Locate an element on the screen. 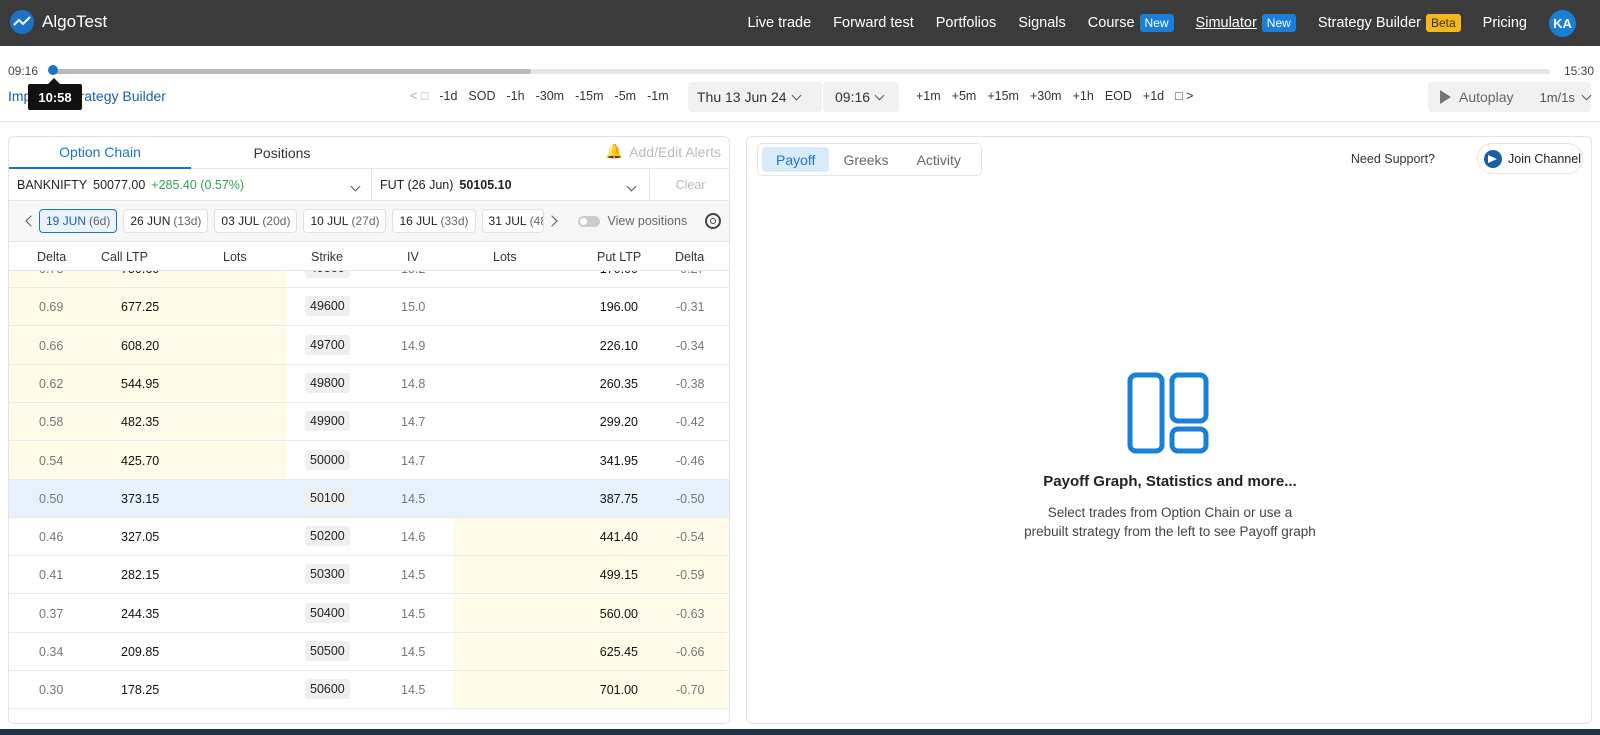 Image resolution: width=1600 pixels, height=735 pixels. put-ltp-cell: 196.00 is located at coordinates (619, 307).